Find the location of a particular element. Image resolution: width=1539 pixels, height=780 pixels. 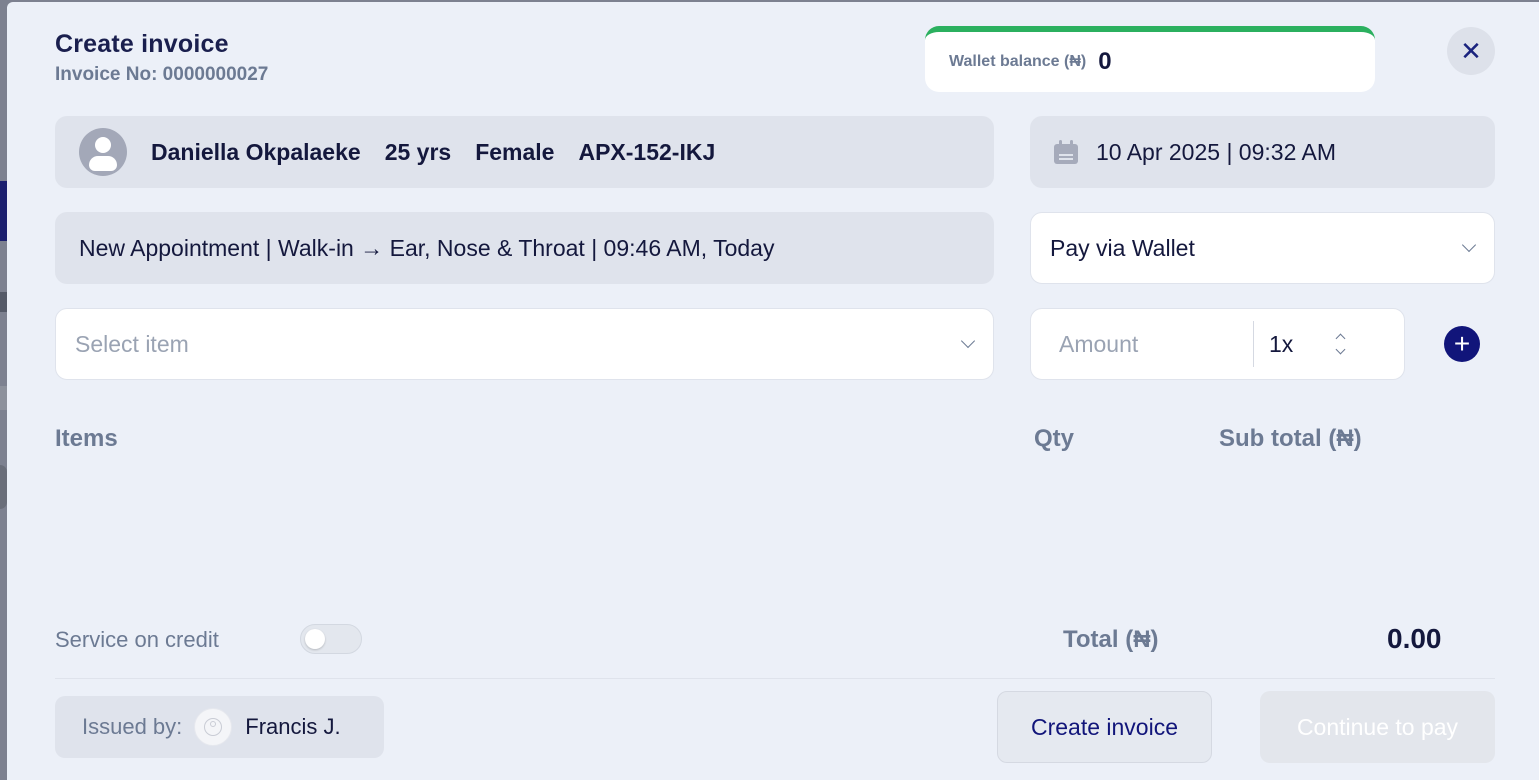

service-on-credit-label: Service on credit is located at coordinates (137, 639).